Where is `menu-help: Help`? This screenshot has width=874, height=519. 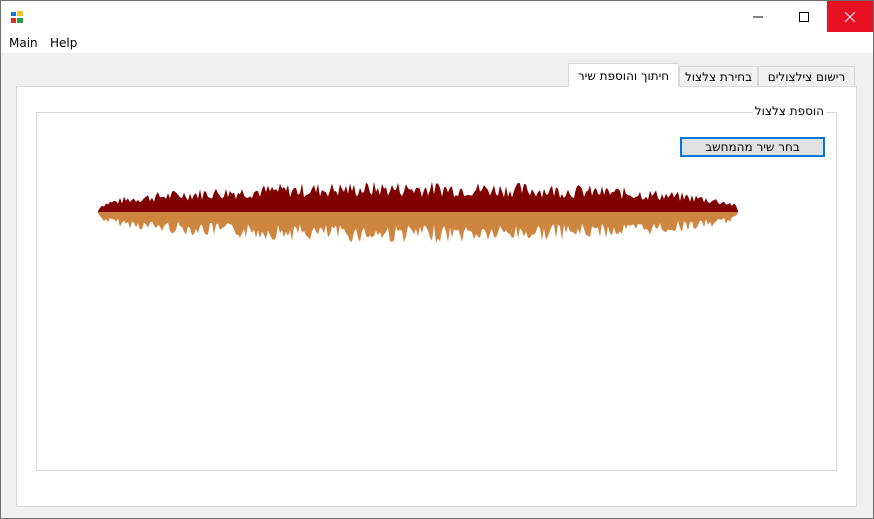 menu-help: Help is located at coordinates (63, 43).